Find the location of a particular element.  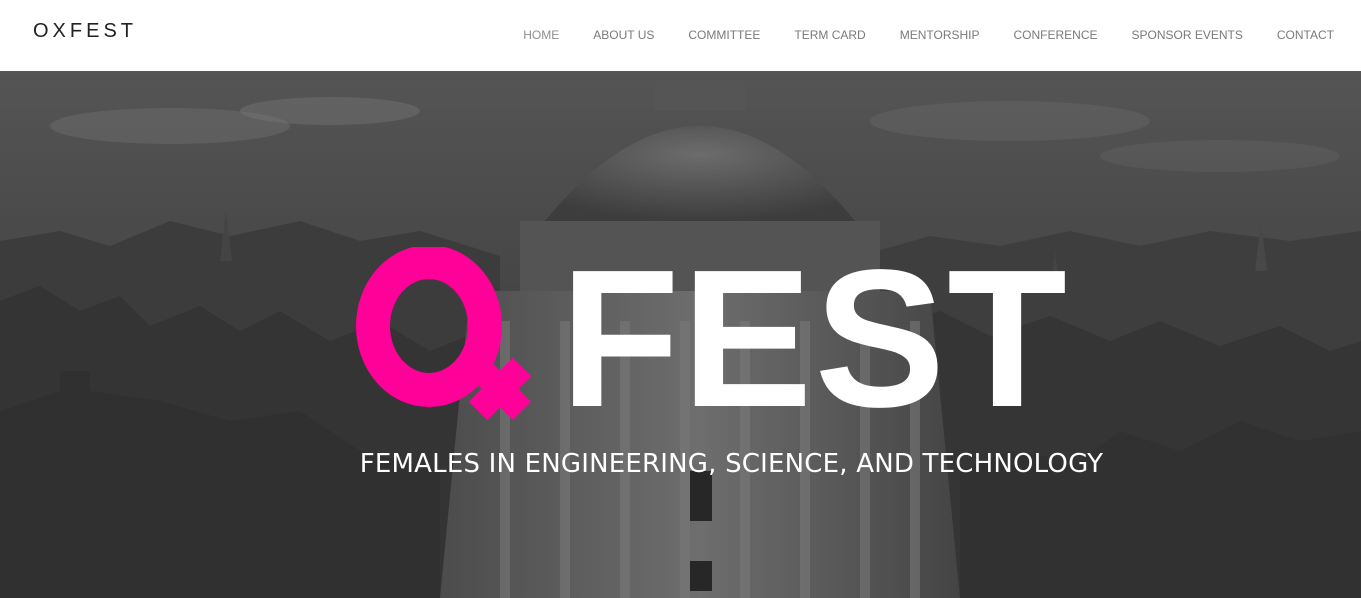

nav-item-conference: CONFERENCE is located at coordinates (1056, 35).